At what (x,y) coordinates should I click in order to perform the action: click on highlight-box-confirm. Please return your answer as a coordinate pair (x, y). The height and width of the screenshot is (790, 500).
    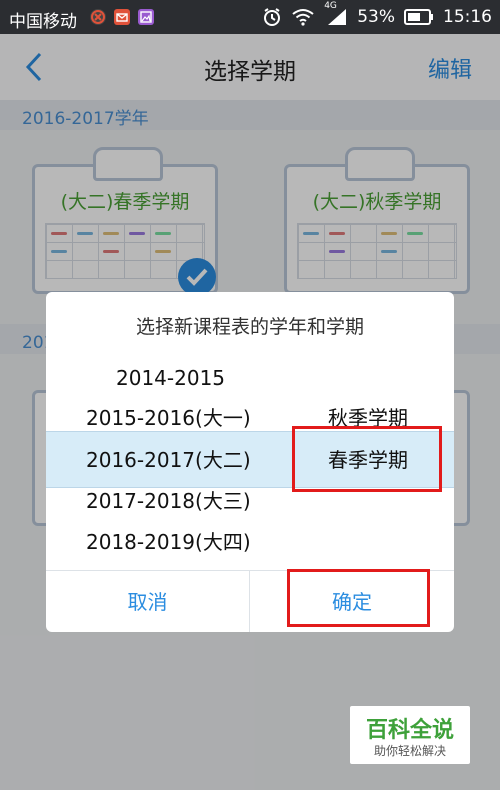
    Looking at the image, I should click on (358, 598).